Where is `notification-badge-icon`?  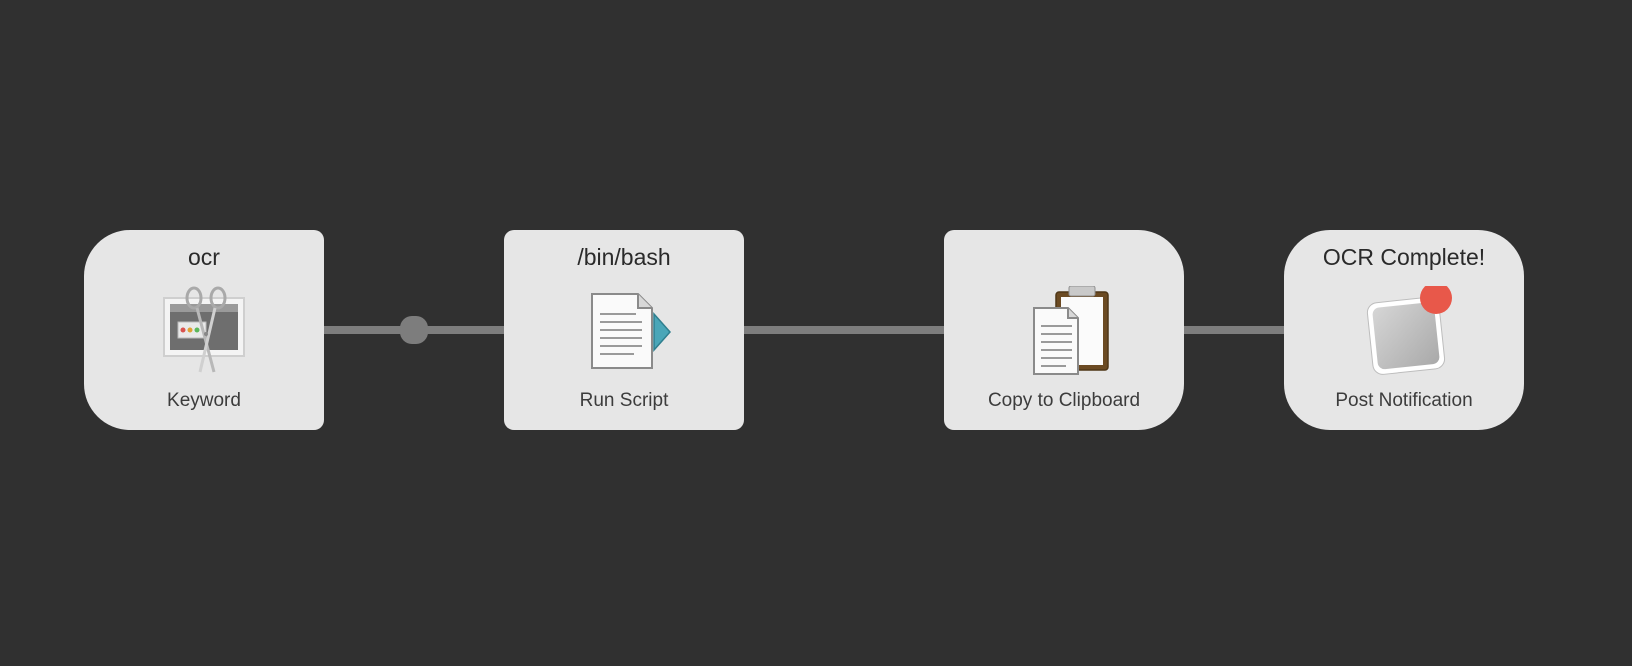
notification-badge-icon is located at coordinates (1404, 331).